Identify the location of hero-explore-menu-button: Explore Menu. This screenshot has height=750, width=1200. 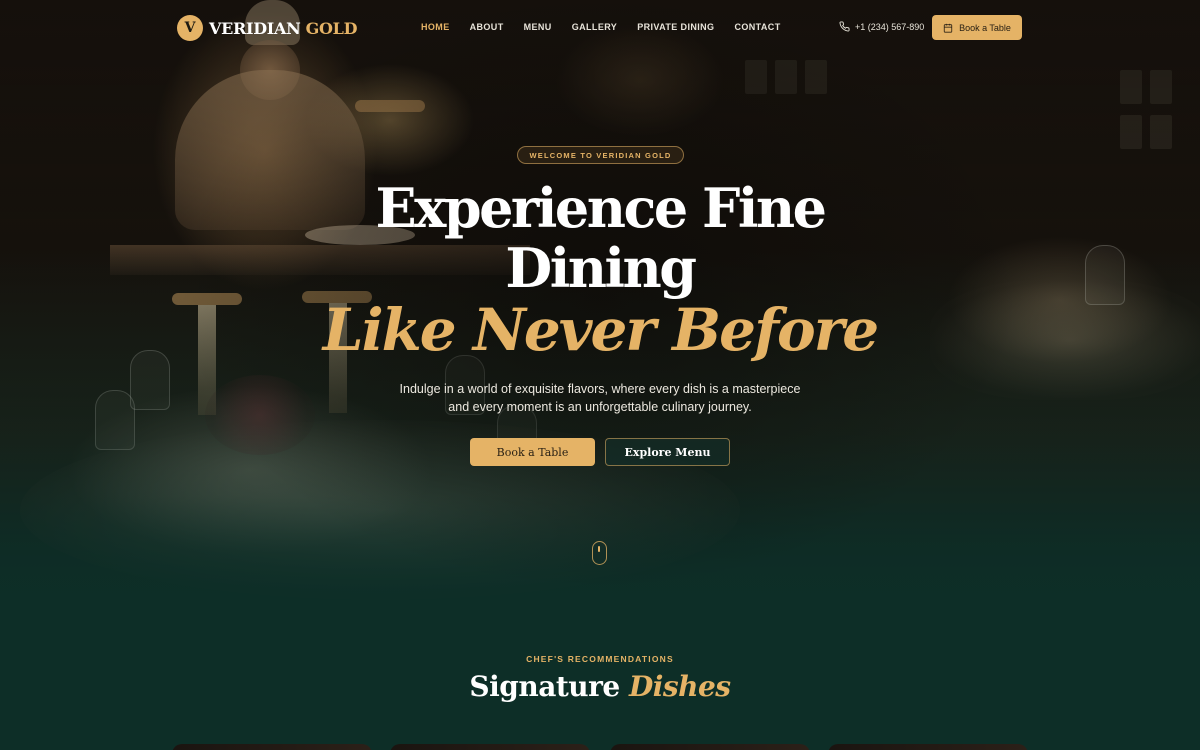
(667, 452).